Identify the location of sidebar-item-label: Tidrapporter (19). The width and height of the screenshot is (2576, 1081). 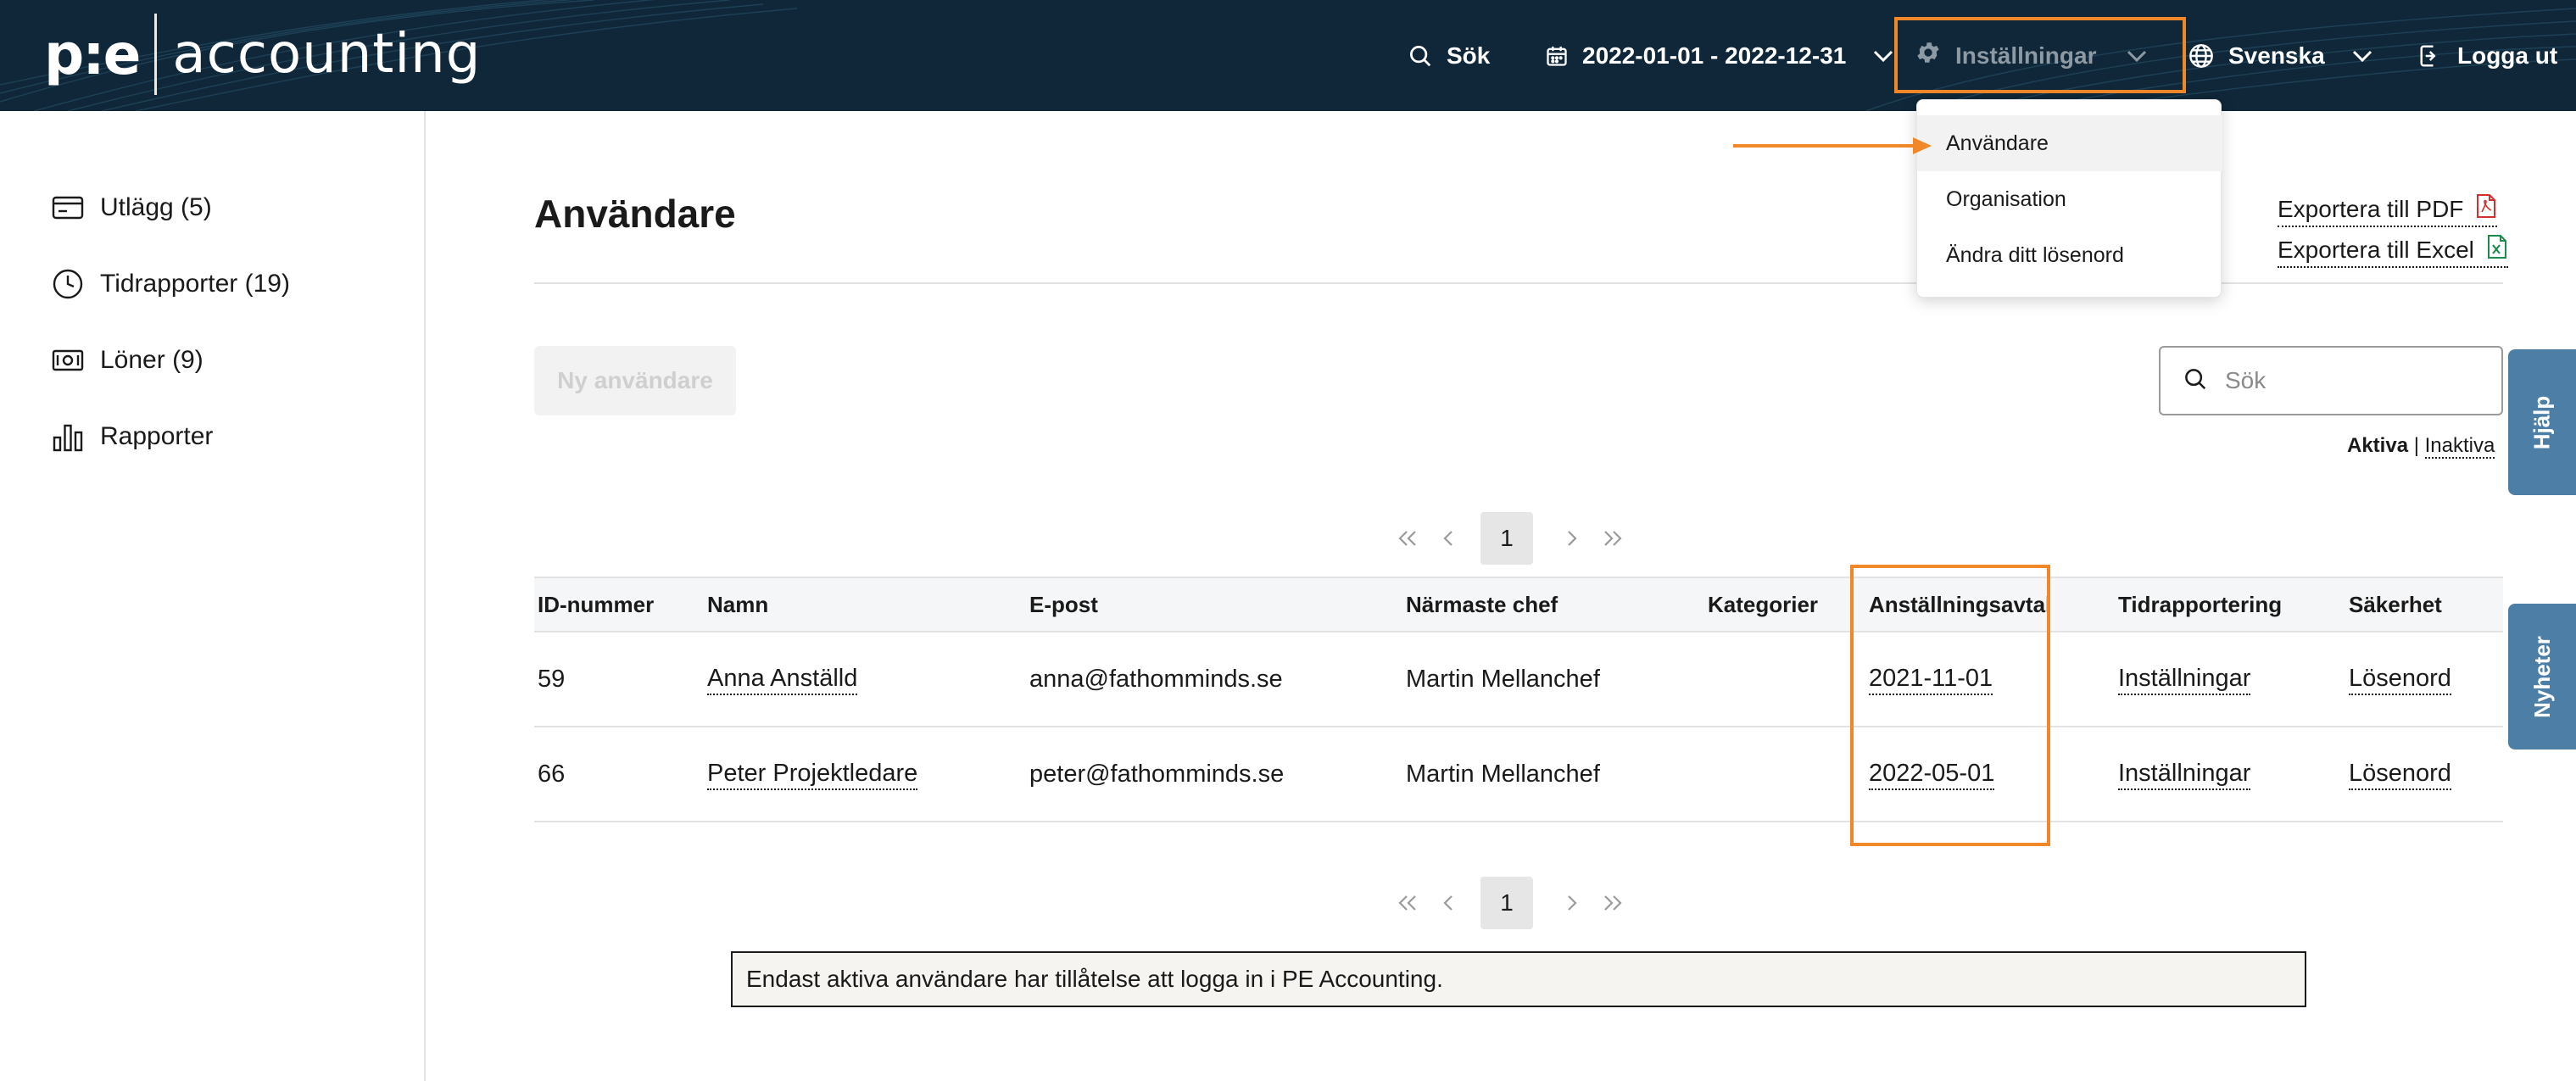
(195, 284).